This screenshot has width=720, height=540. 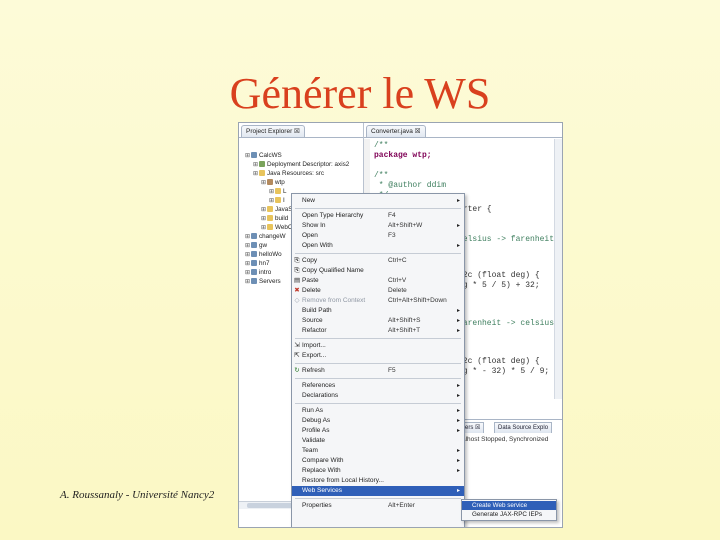 What do you see at coordinates (297, 345) in the screenshot?
I see `import-icon: ⇲` at bounding box center [297, 345].